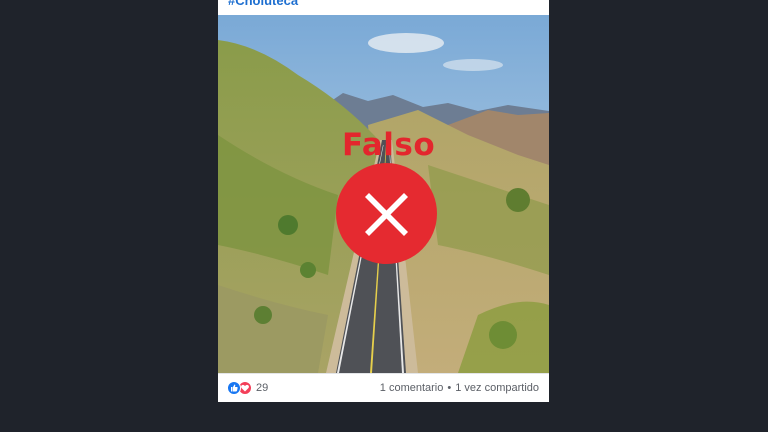 This screenshot has height=432, width=768. Describe the element at coordinates (386, 213) in the screenshot. I see `x-mark-icon` at that location.